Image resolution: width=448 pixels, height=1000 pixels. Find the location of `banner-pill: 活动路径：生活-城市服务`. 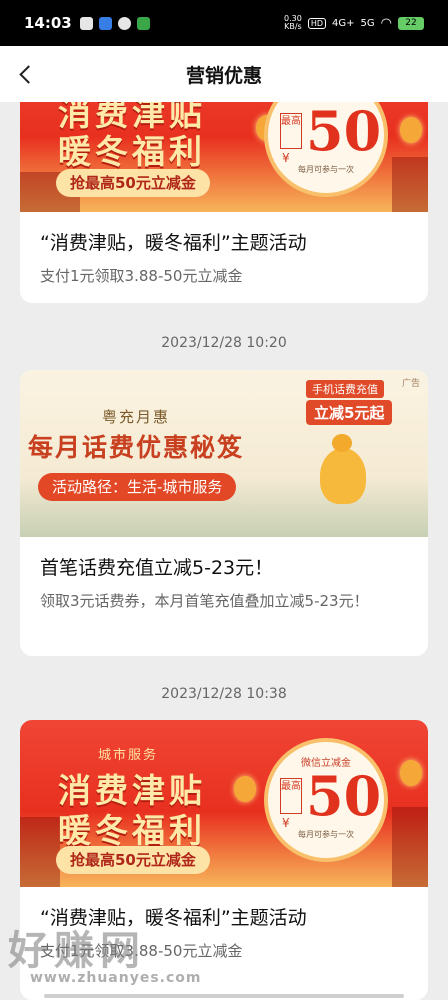

banner-pill: 活动路径：生活-城市服务 is located at coordinates (137, 487).